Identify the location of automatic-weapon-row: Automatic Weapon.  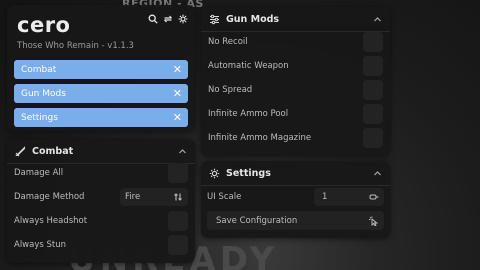
(295, 66).